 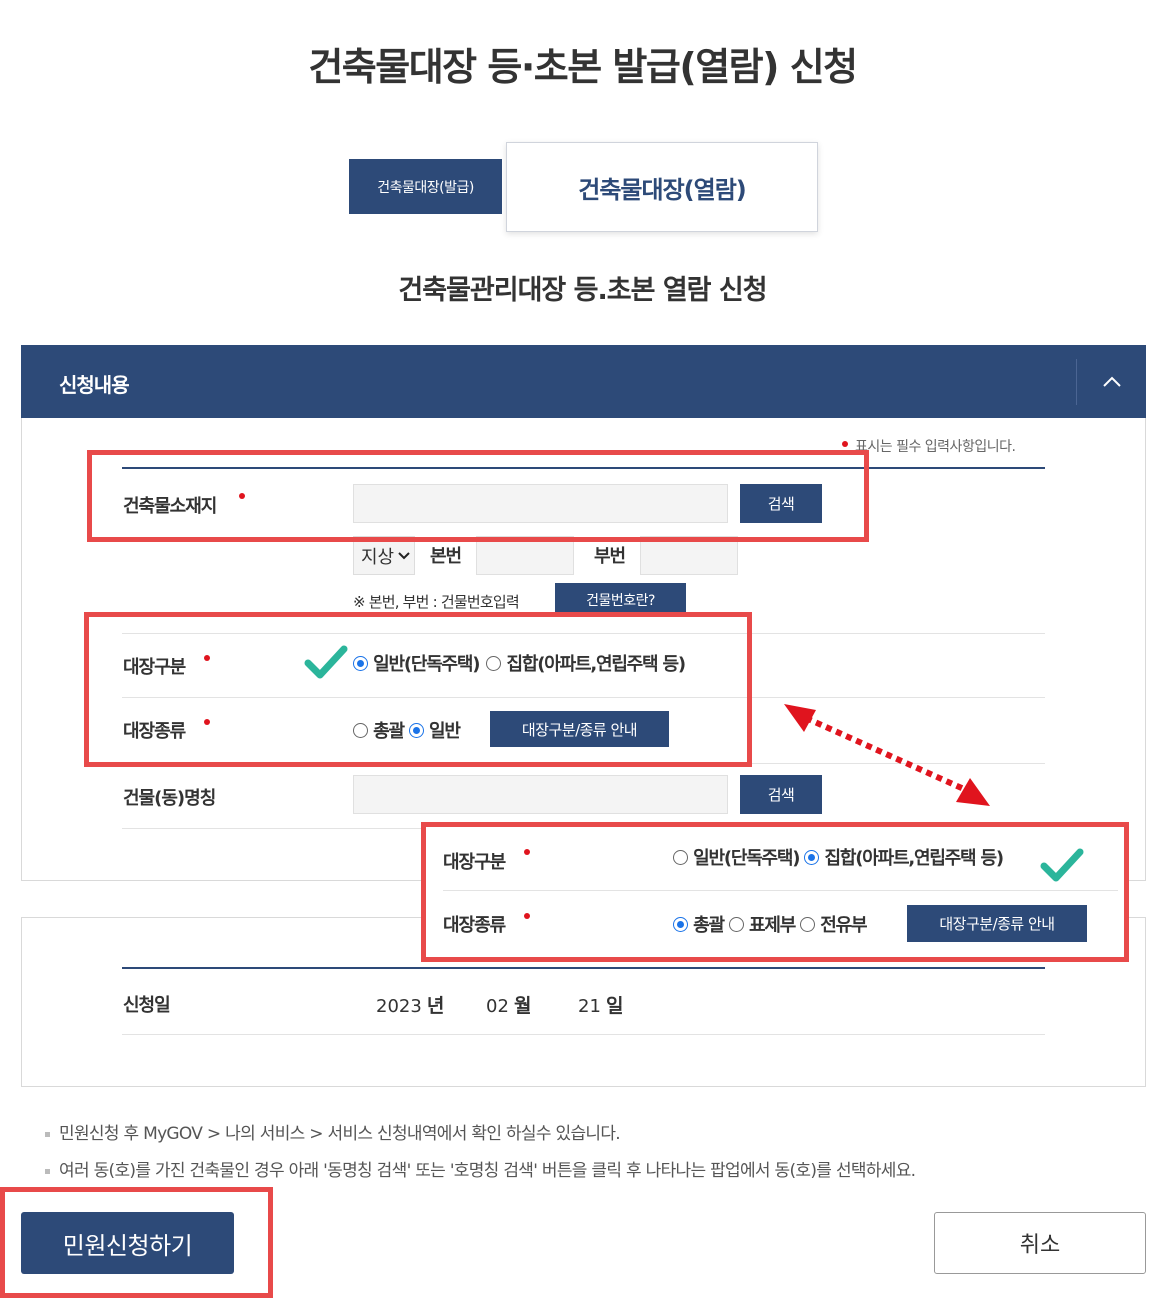 I want to click on date-month: 02 월, so click(x=508, y=1004).